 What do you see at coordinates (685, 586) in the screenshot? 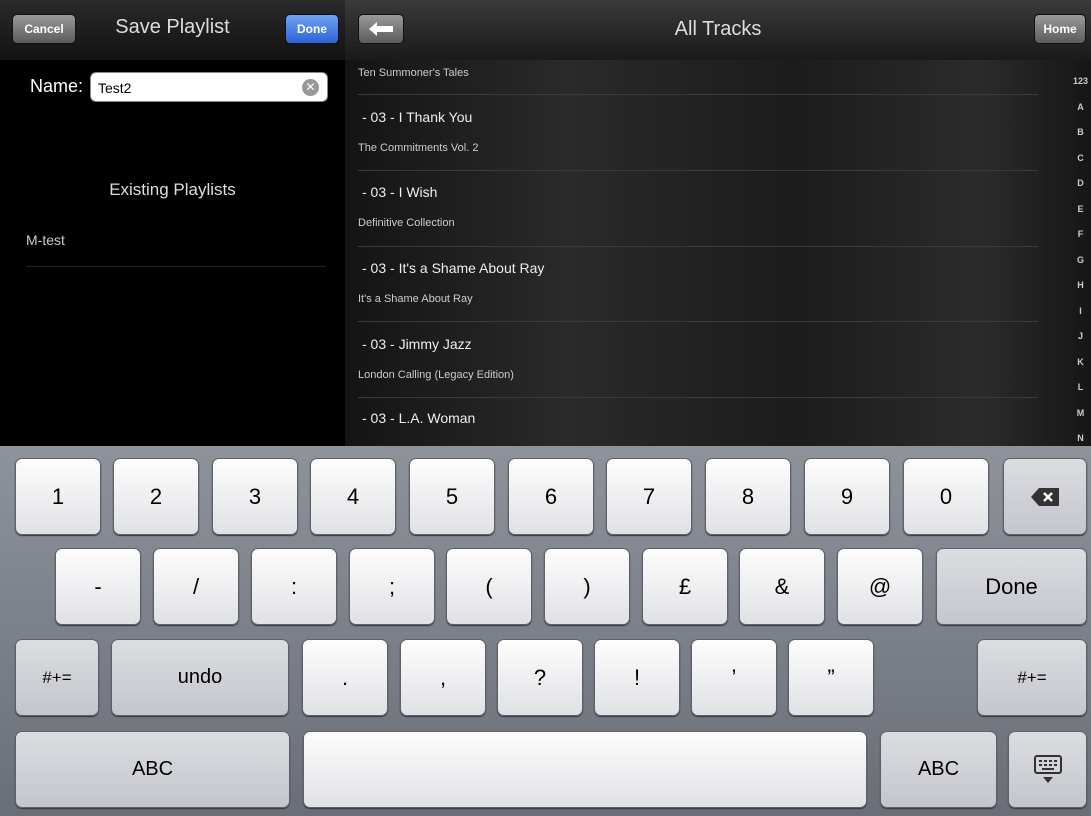
I see `key-pound: £` at bounding box center [685, 586].